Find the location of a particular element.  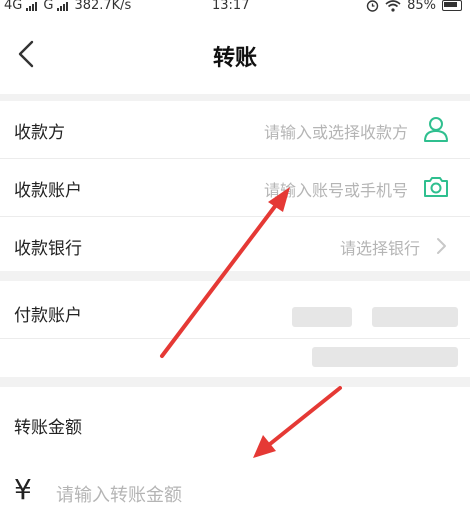

annotation-arrow-2-head is located at coordinates (264, 446).